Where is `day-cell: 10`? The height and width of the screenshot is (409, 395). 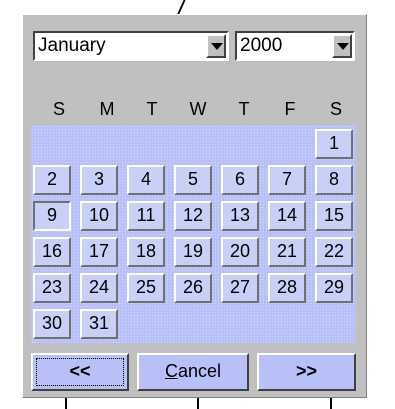 day-cell: 10 is located at coordinates (99, 216).